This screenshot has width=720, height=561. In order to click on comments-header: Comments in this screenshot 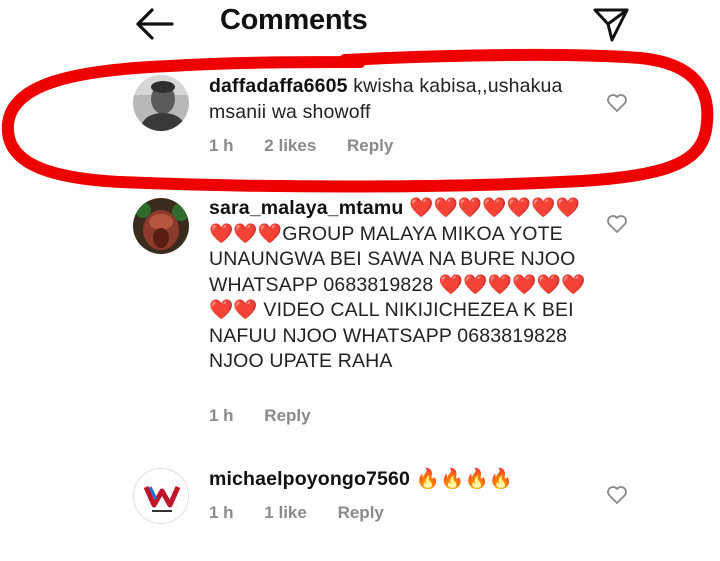, I will do `click(360, 25)`.